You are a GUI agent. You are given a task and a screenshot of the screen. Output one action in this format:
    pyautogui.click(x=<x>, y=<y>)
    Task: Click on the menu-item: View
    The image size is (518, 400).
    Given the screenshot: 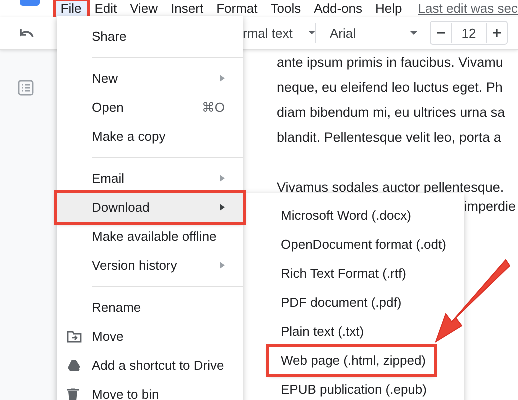 What is the action you would take?
    pyautogui.click(x=144, y=8)
    